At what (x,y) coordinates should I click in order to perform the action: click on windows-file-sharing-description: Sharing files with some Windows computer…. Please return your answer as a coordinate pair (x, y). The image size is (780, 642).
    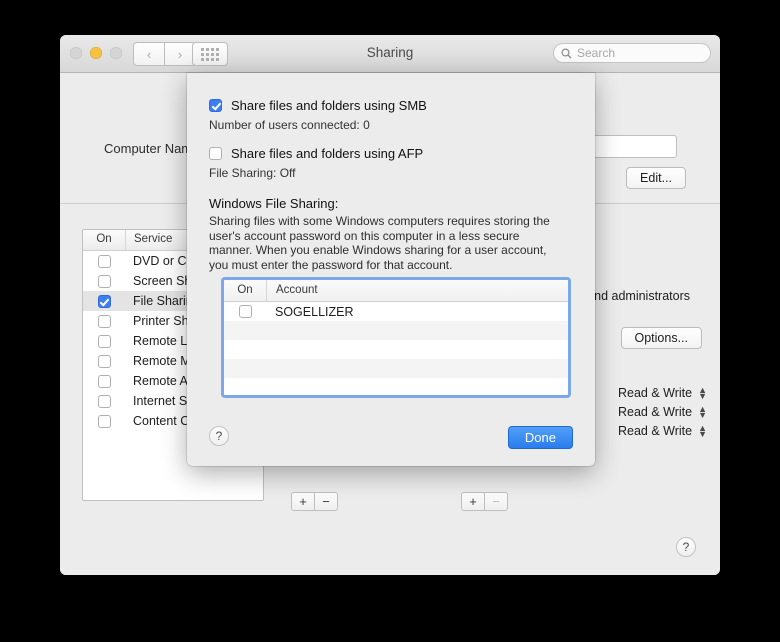
    Looking at the image, I should click on (379, 243).